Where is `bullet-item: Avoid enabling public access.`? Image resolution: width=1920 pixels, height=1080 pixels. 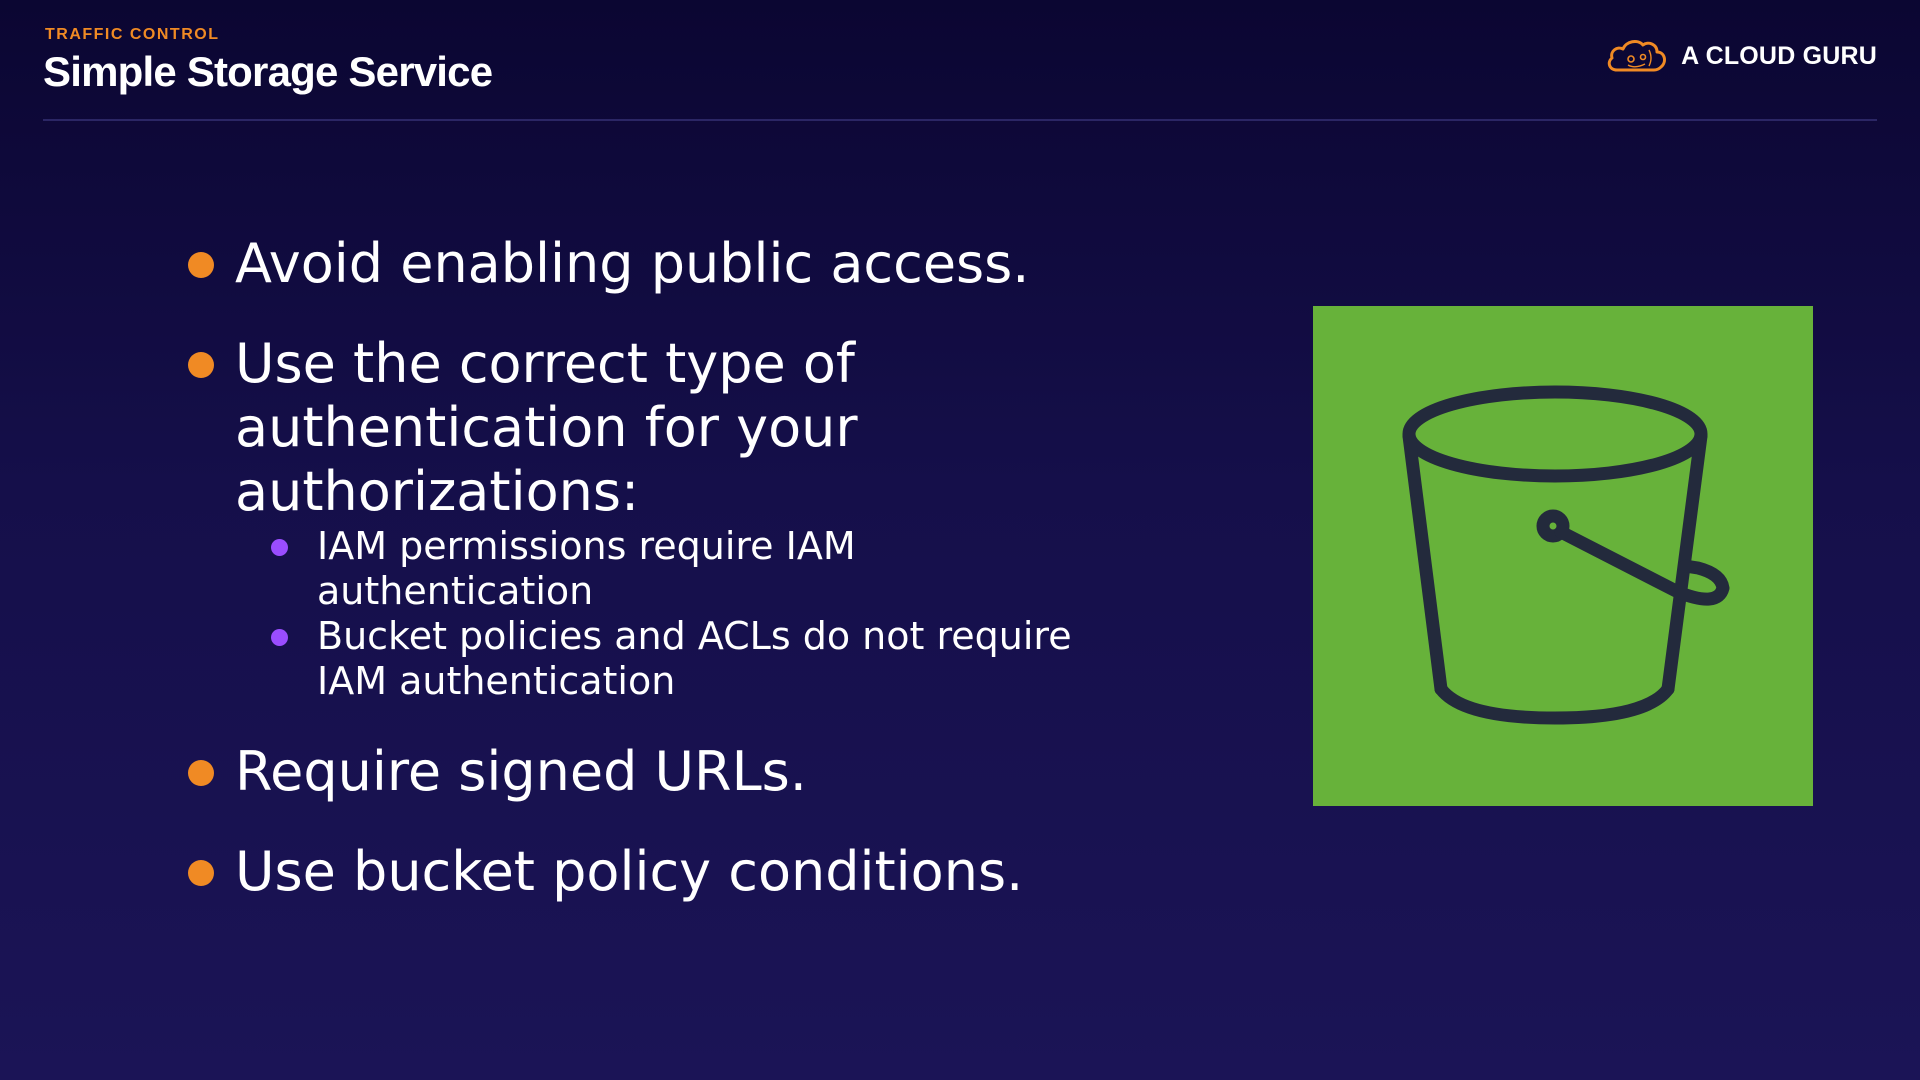
bullet-item: Avoid enabling public access. is located at coordinates (638, 264).